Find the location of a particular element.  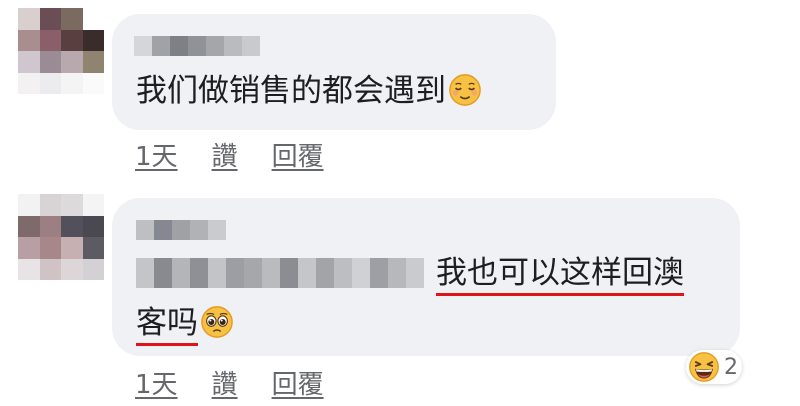

comment-text-line1: 我也可以这样回澳 is located at coordinates (560, 275).